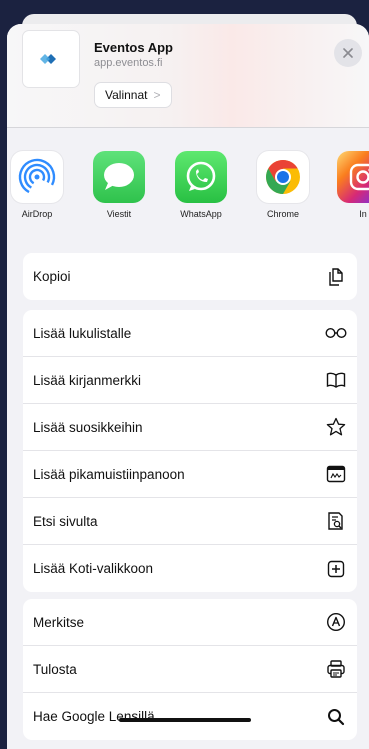  Describe the element at coordinates (201, 177) in the screenshot. I see `whatsapp-icon` at that location.